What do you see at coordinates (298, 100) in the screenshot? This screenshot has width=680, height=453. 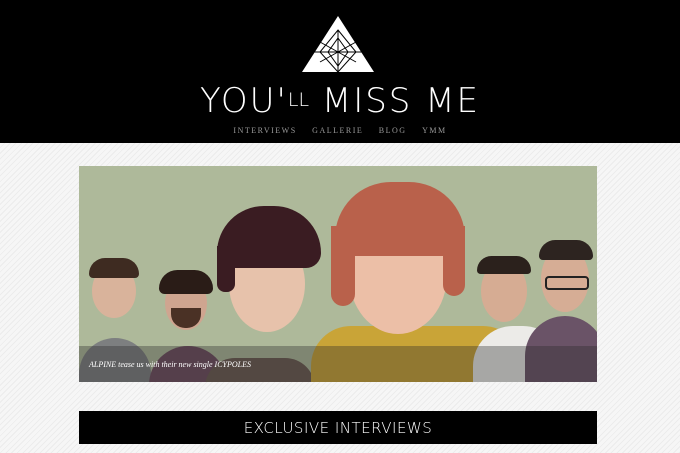 I see `site-title-sub: LL` at bounding box center [298, 100].